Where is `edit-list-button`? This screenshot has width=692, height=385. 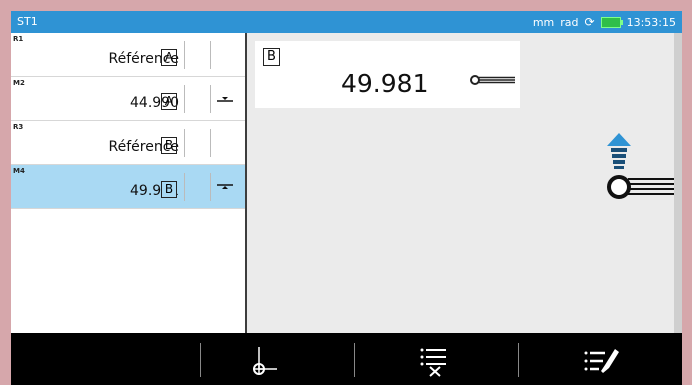
edit-list-button is located at coordinates (601, 361).